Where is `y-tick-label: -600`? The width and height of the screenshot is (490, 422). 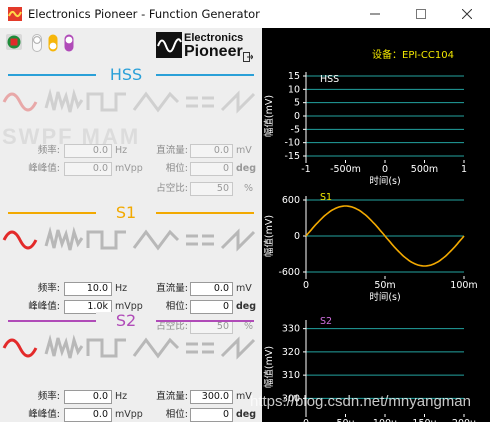
y-tick-label: -600 is located at coordinates (289, 272).